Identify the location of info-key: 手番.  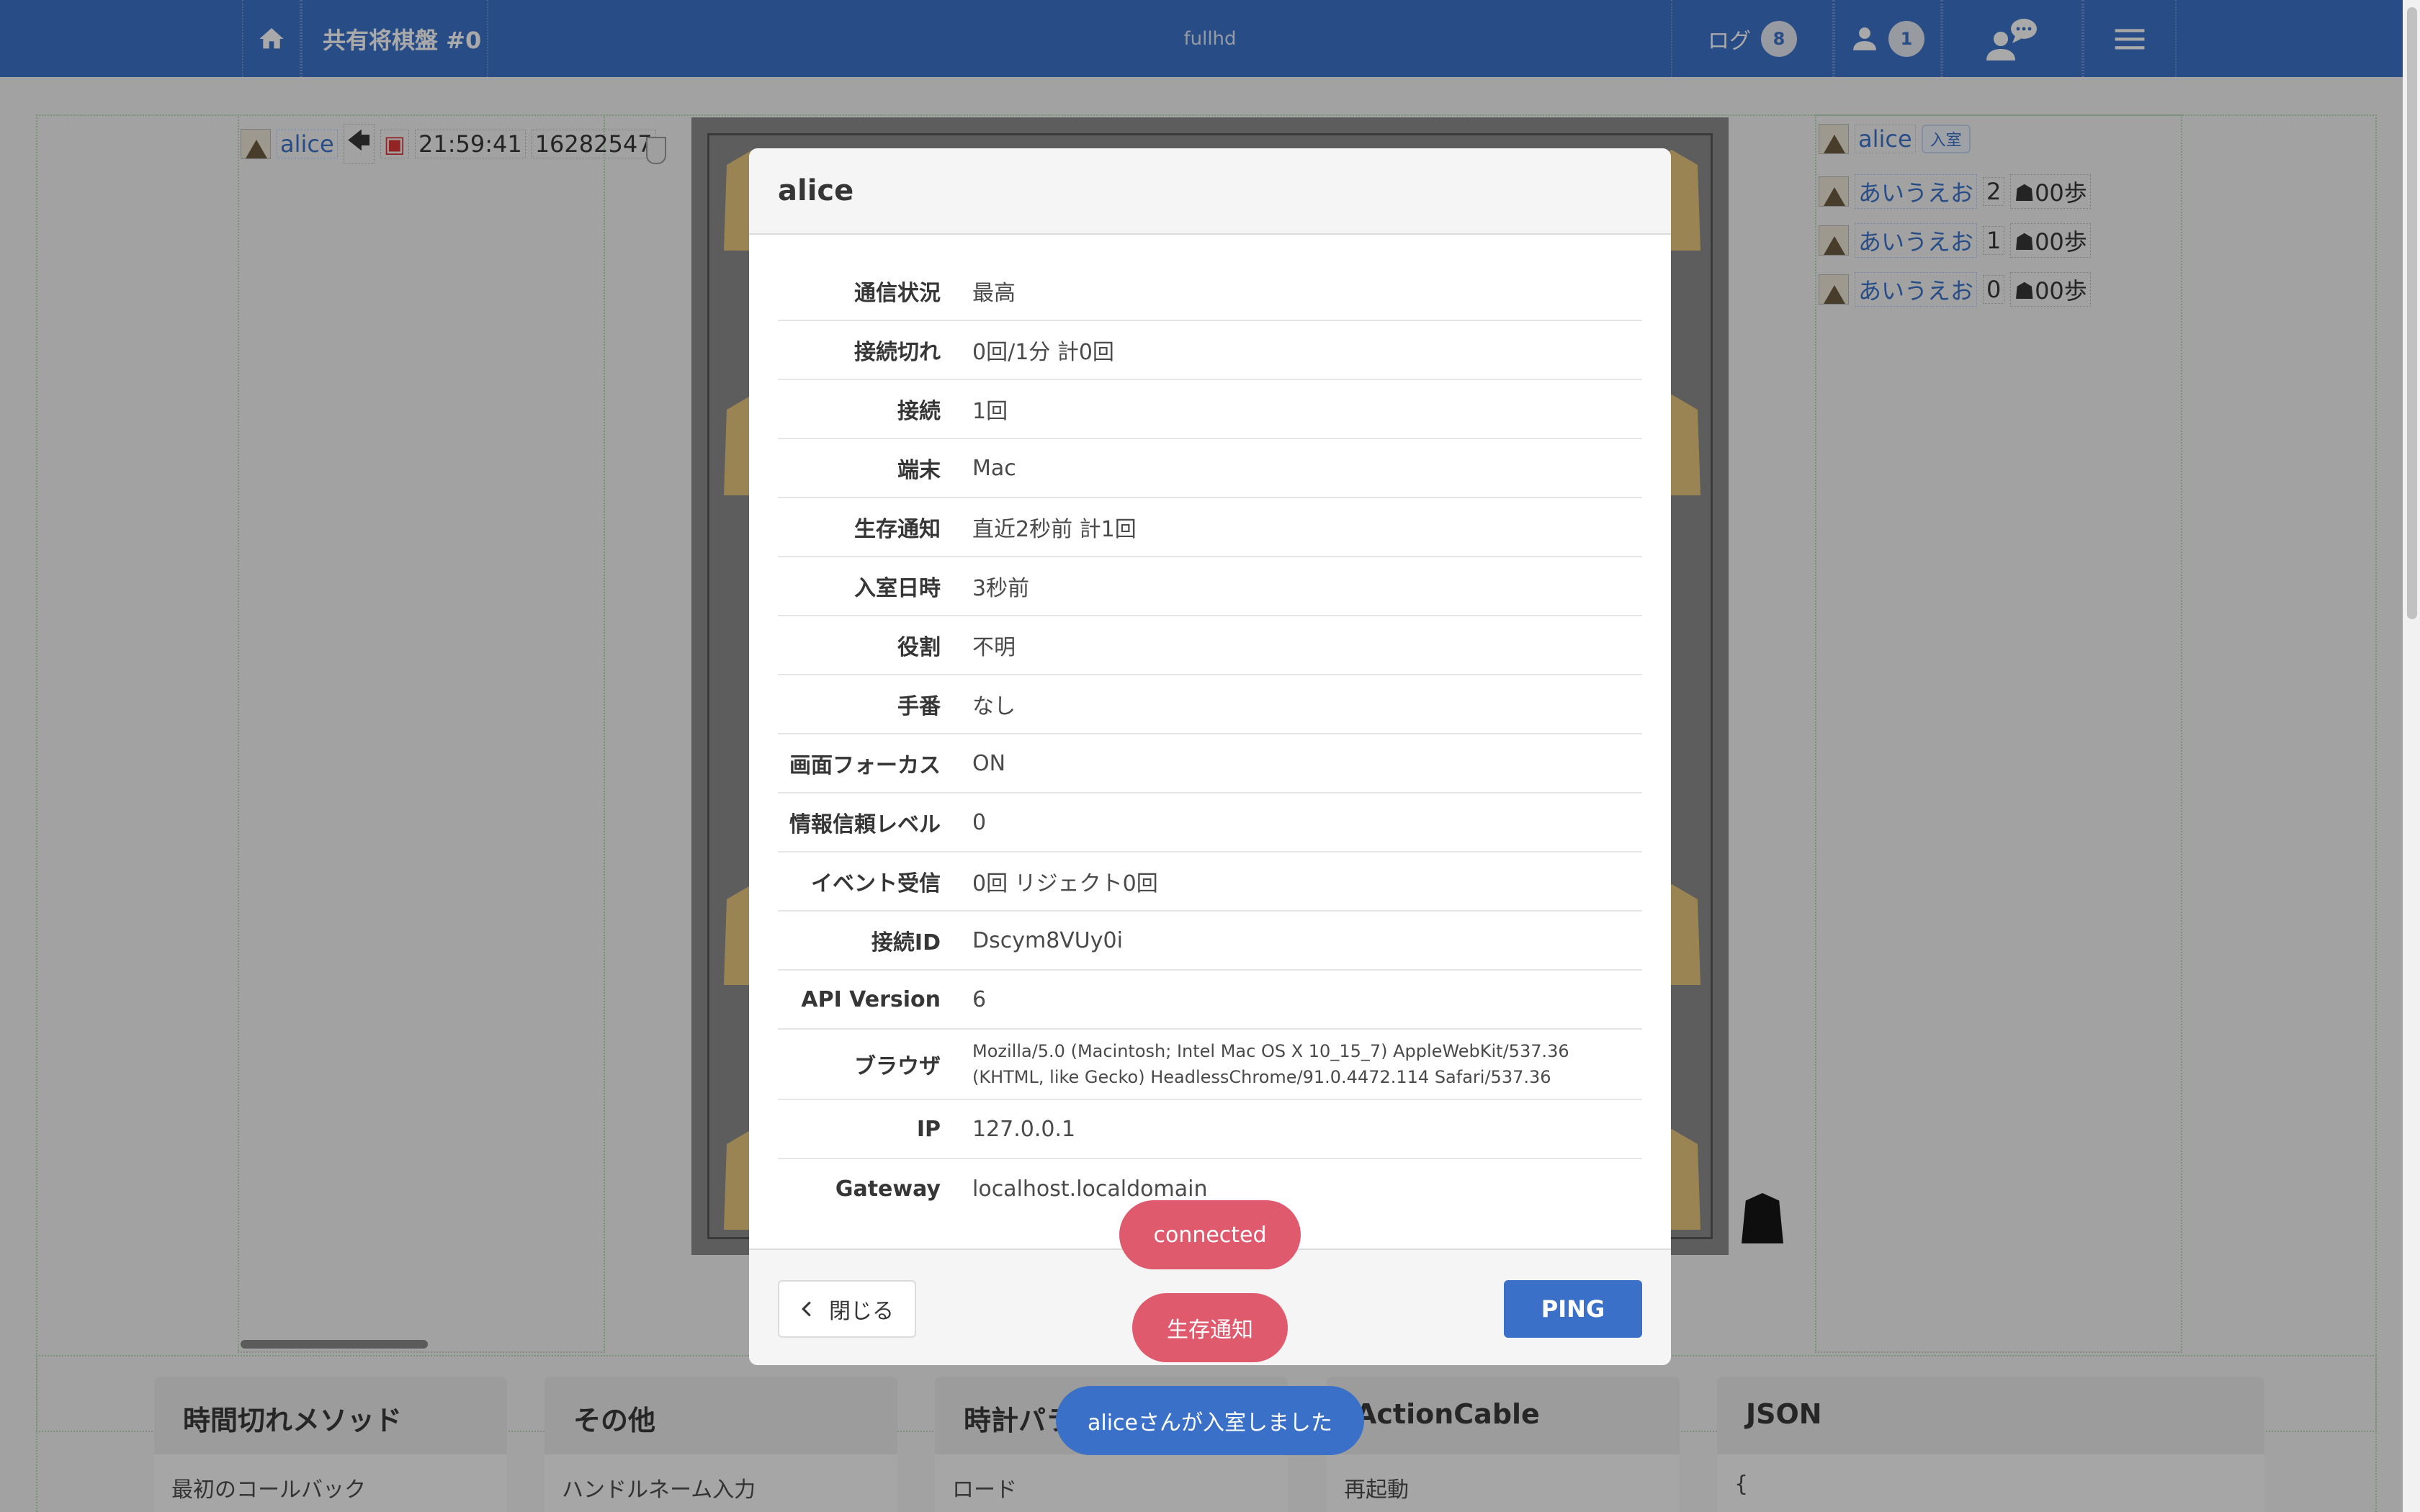
(919, 706).